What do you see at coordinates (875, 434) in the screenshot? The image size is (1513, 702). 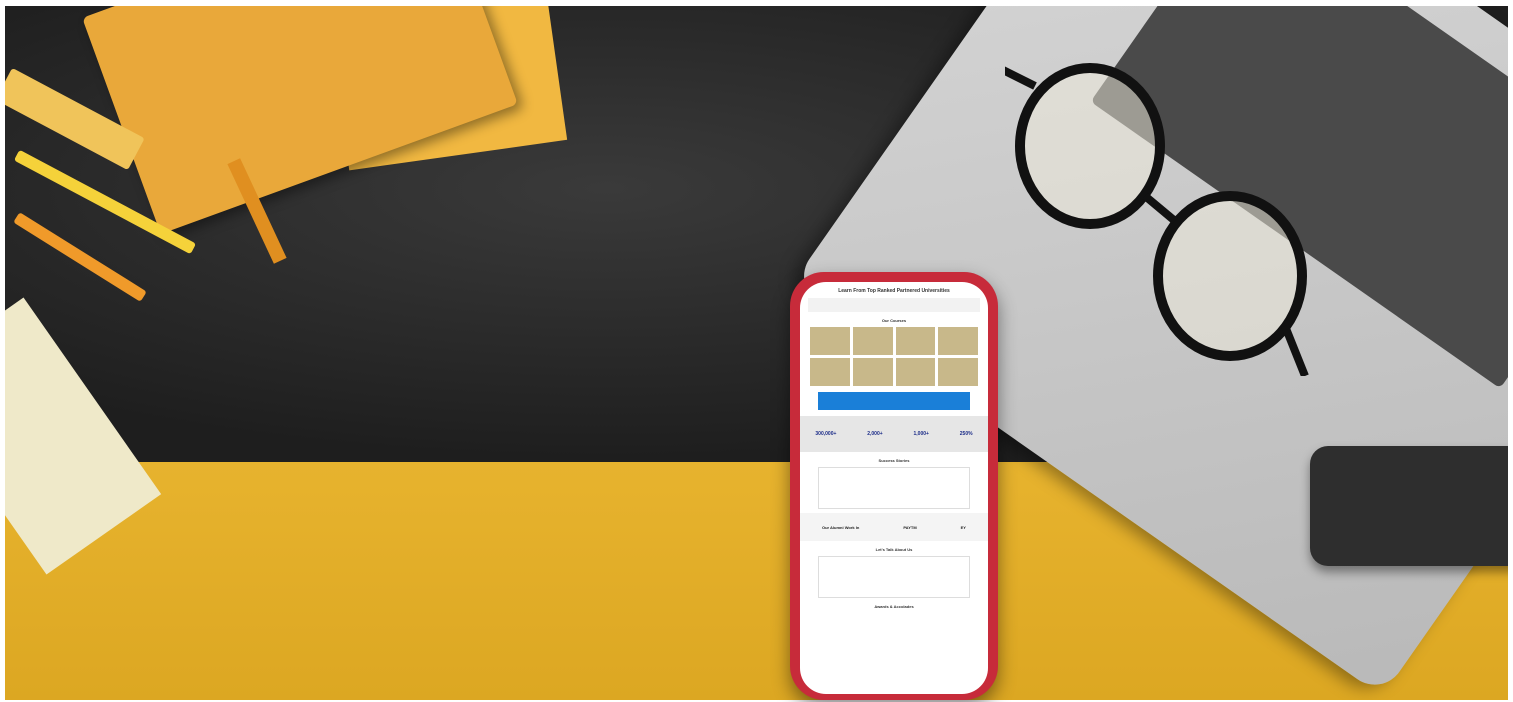 I see `stat-value: 2,000+` at bounding box center [875, 434].